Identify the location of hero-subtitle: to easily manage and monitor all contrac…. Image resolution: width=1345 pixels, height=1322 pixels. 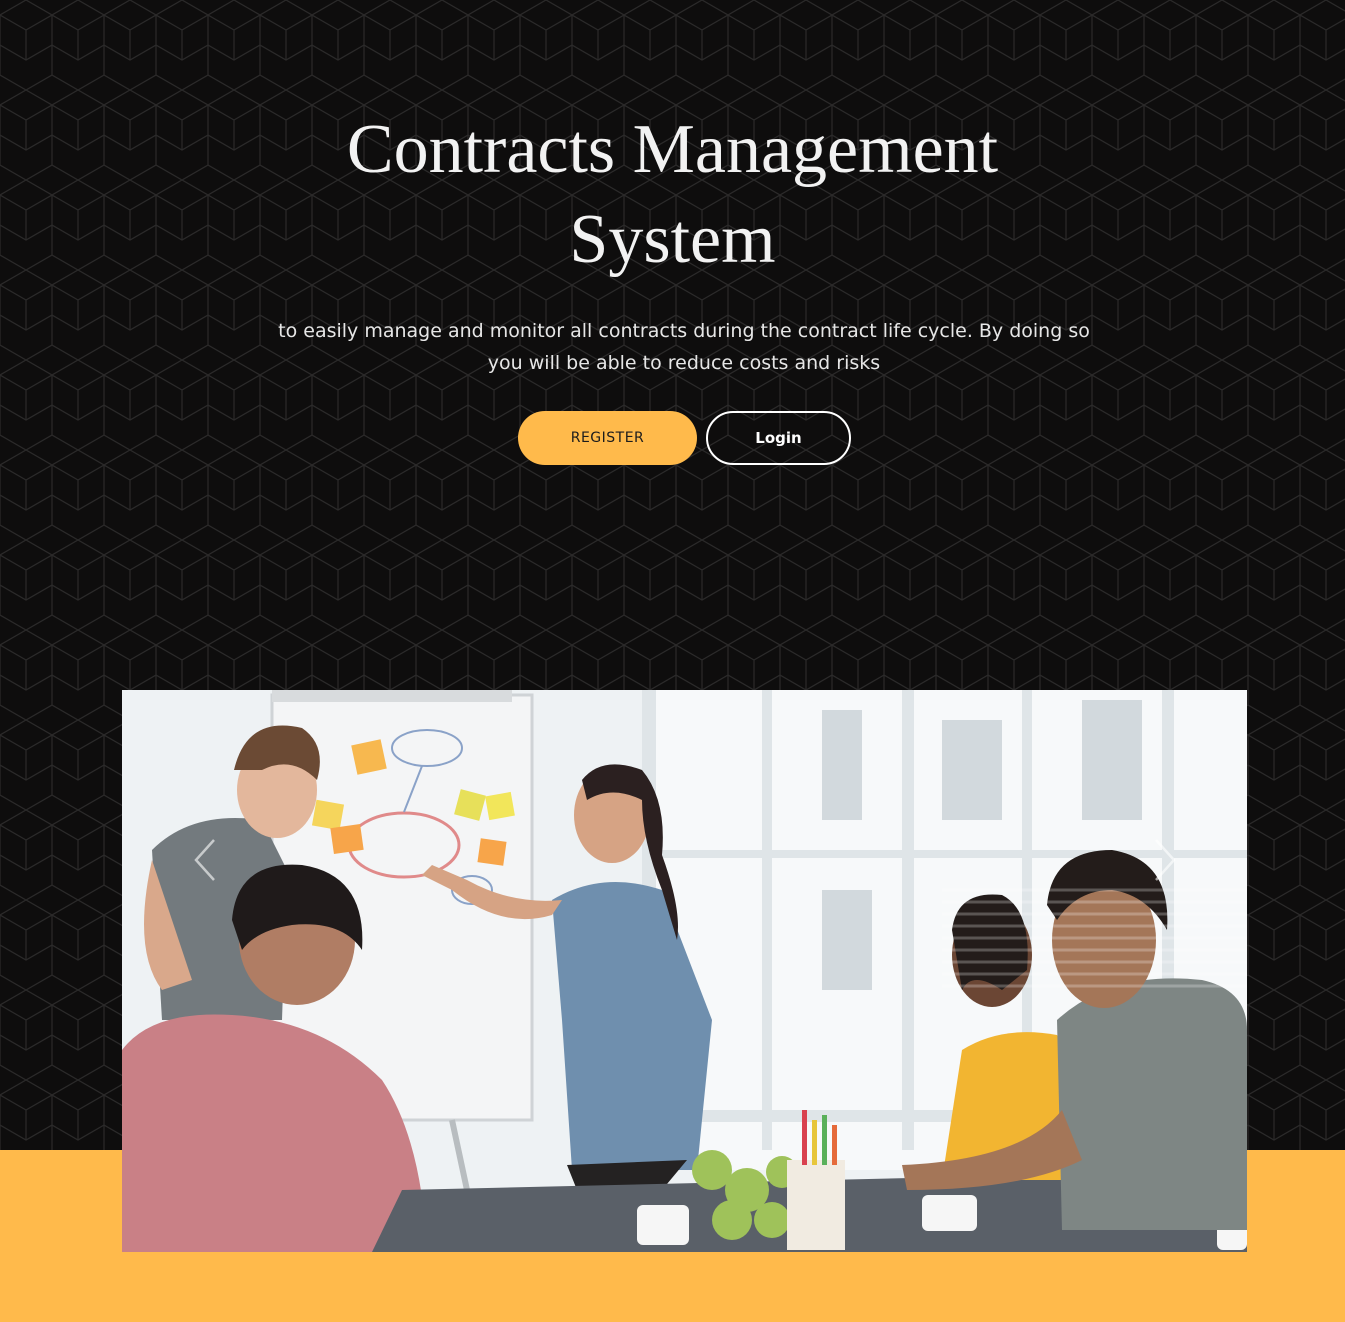
(684, 347).